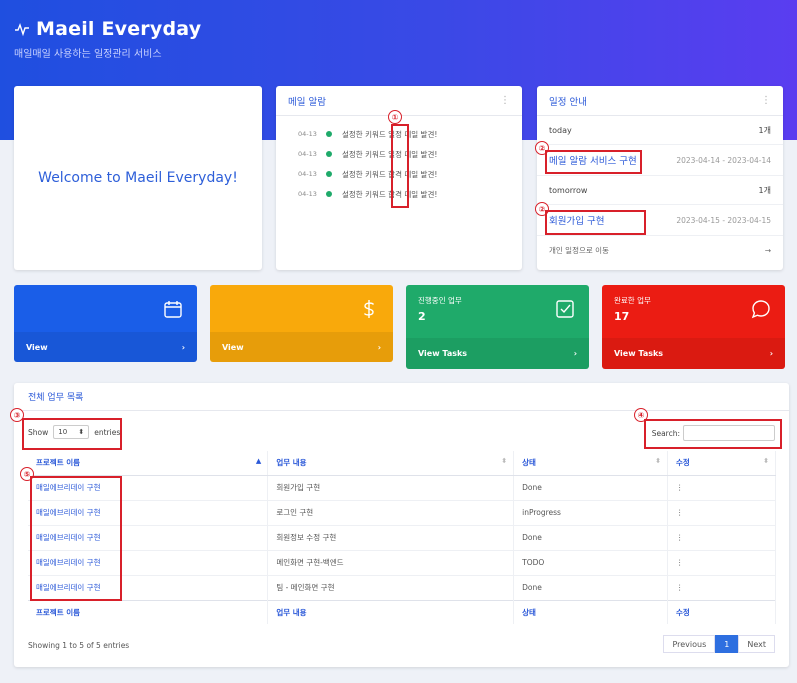  I want to click on schedule-title: 일정 안내, so click(568, 102).